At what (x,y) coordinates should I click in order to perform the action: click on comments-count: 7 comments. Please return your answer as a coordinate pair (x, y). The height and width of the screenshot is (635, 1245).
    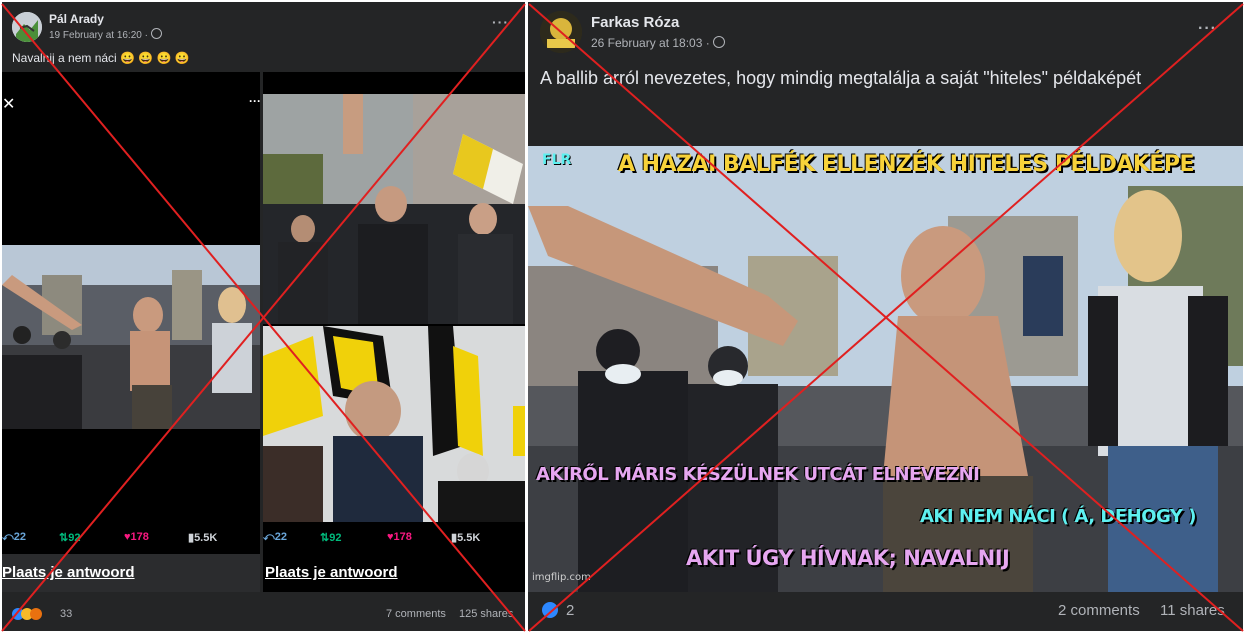
    Looking at the image, I should click on (416, 614).